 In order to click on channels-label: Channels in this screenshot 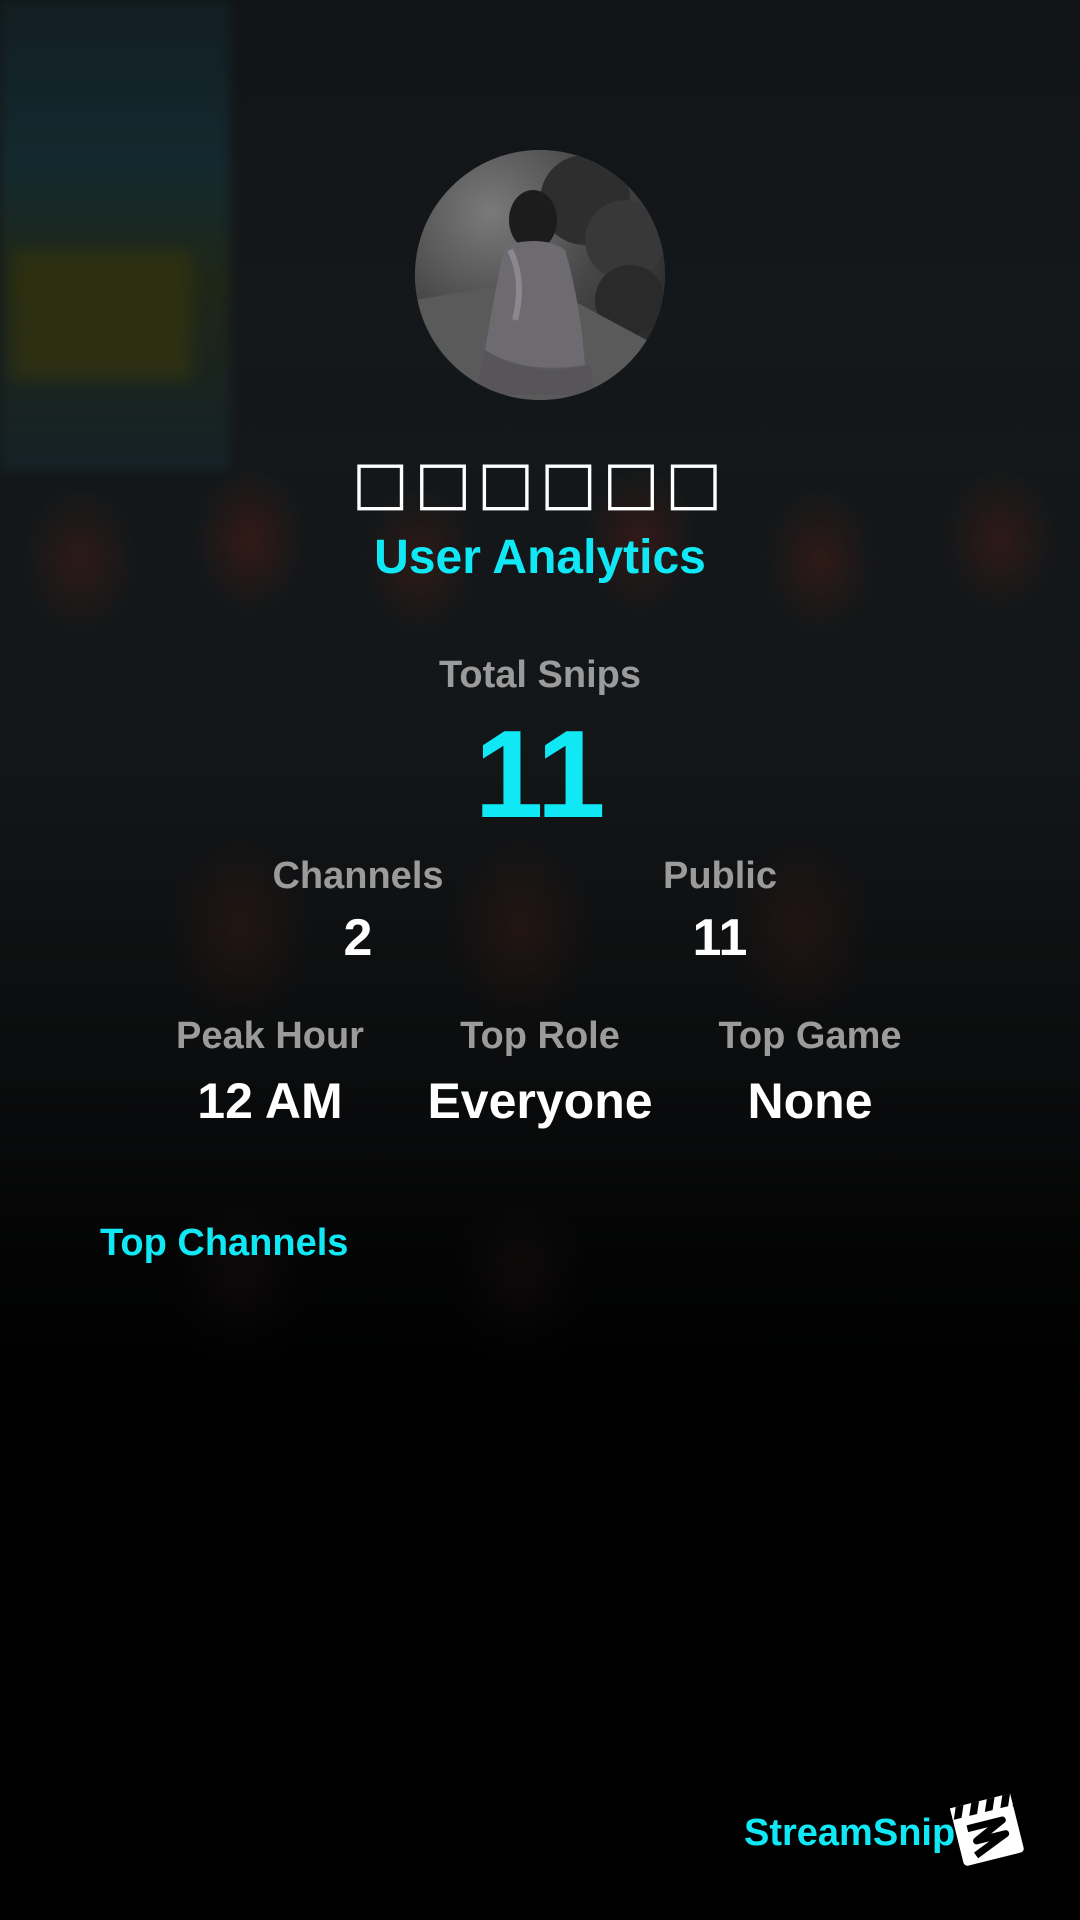, I will do `click(358, 876)`.